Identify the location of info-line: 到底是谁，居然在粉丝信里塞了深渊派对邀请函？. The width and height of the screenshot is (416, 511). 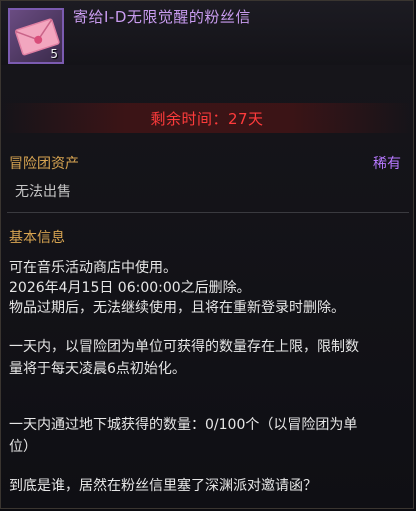
(163, 486).